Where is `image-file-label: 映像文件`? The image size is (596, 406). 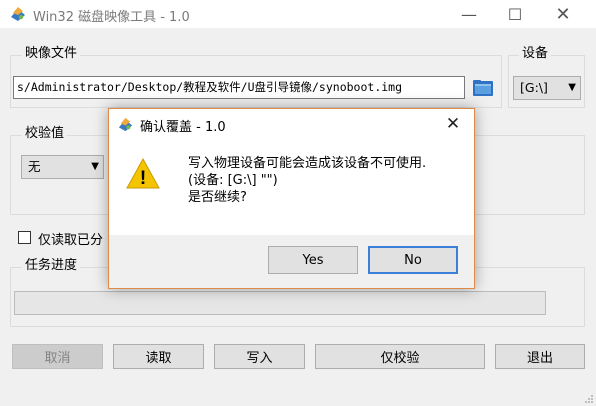
image-file-label: 映像文件 is located at coordinates (51, 54).